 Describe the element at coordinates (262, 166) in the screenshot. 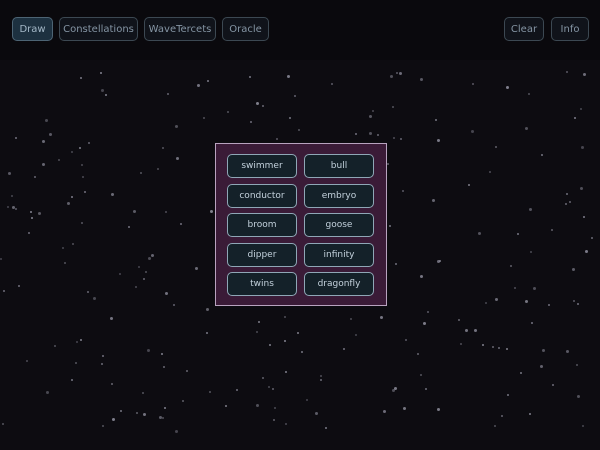

I see `choice-swimmer: swimmer` at that location.